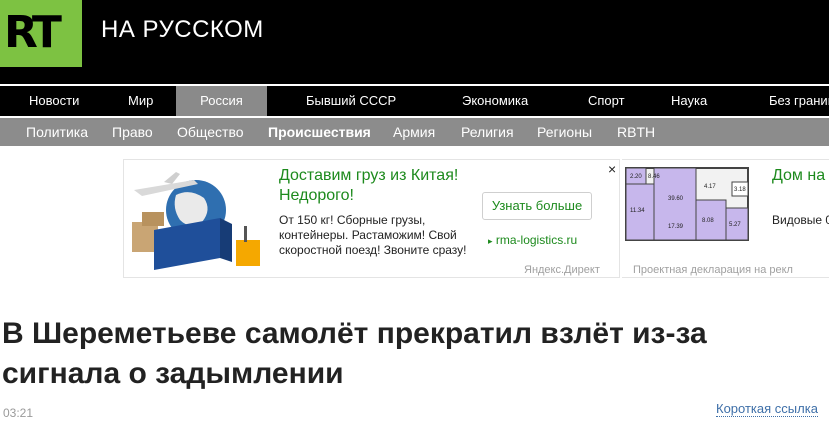 The width and height of the screenshot is (829, 441). What do you see at coordinates (18, 413) in the screenshot?
I see `article-time: 03:21` at bounding box center [18, 413].